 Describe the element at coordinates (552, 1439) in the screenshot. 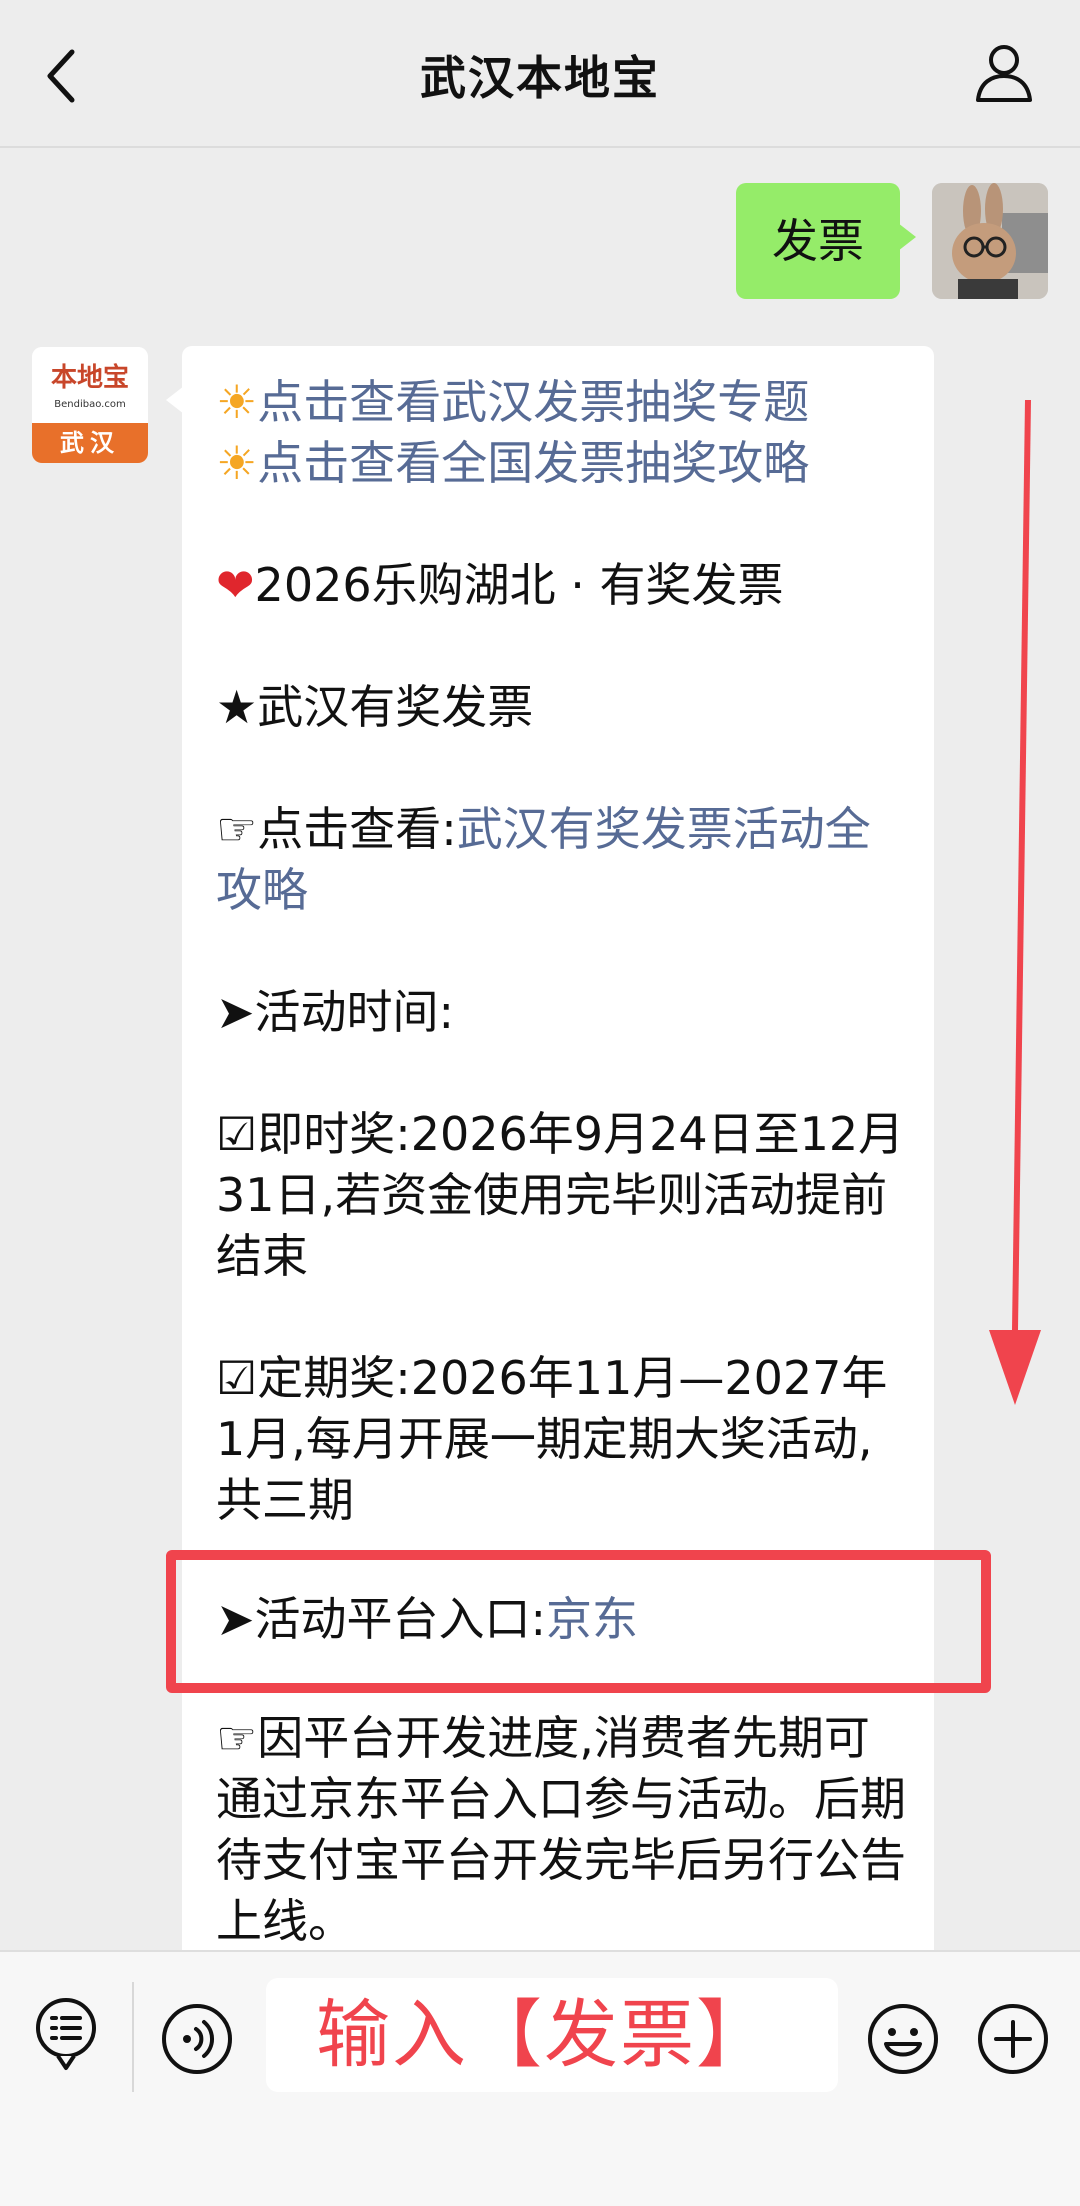

I see `periodic-prize-text: ☑定期奖:2026年11月—2027年1月,每月开展一期定期大奖活动,共三期` at that location.